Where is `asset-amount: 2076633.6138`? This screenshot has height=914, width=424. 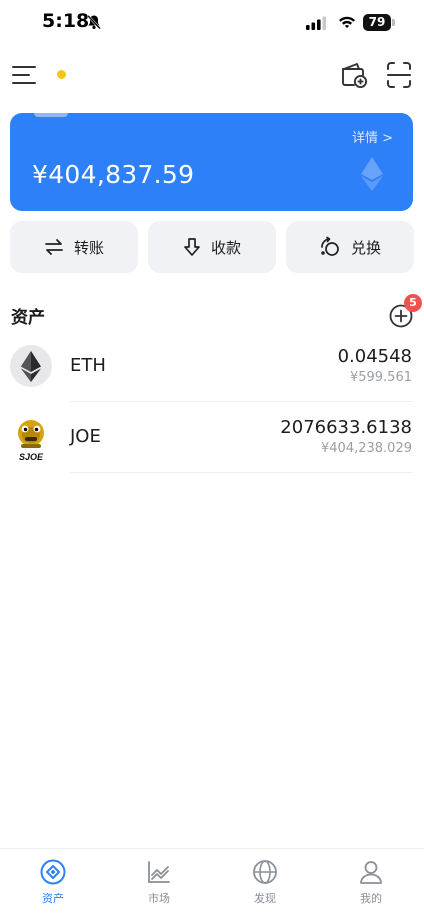
asset-amount: 2076633.6138 is located at coordinates (346, 427).